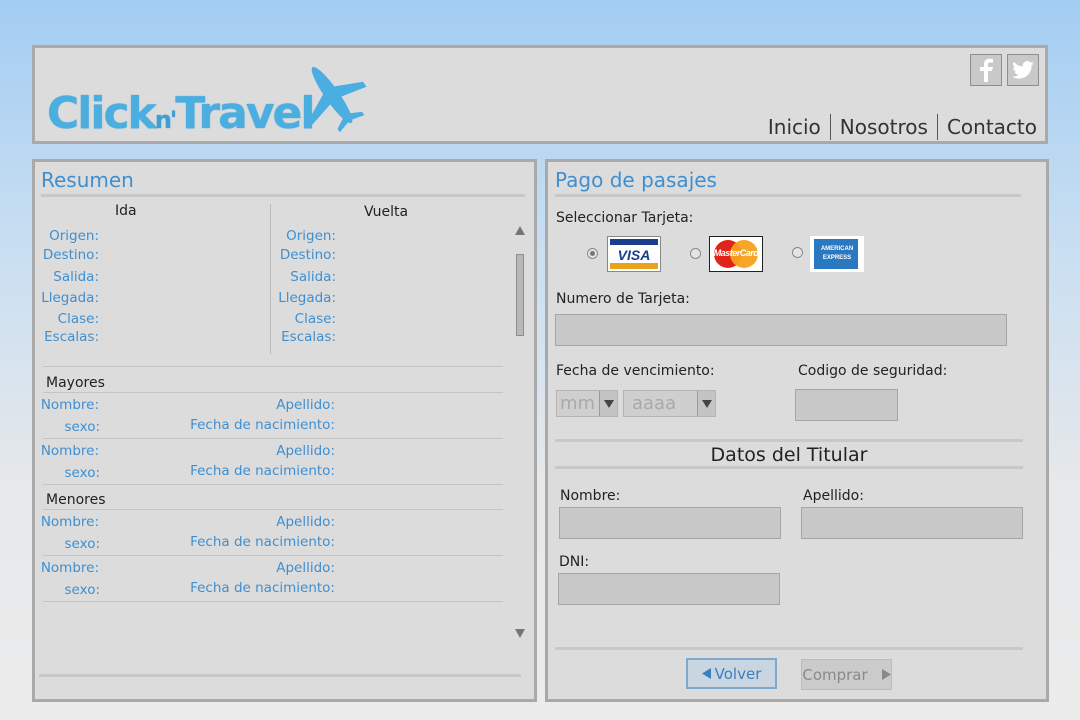  Describe the element at coordinates (305, 451) in the screenshot. I see `mayor2-apellido-label: Apellido:` at that location.